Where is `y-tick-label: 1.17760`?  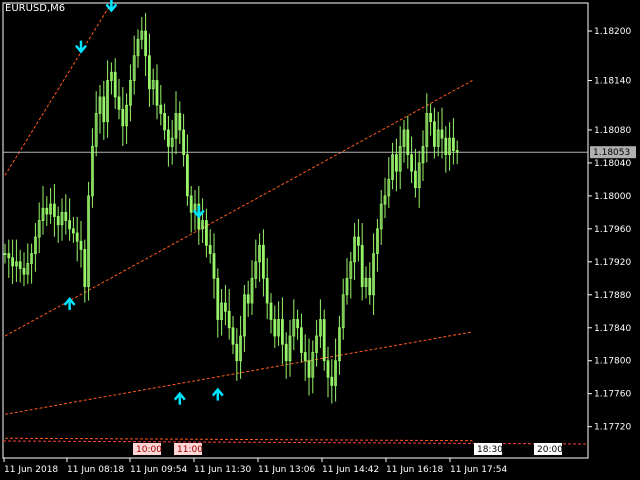 y-tick-label: 1.17760 is located at coordinates (612, 395).